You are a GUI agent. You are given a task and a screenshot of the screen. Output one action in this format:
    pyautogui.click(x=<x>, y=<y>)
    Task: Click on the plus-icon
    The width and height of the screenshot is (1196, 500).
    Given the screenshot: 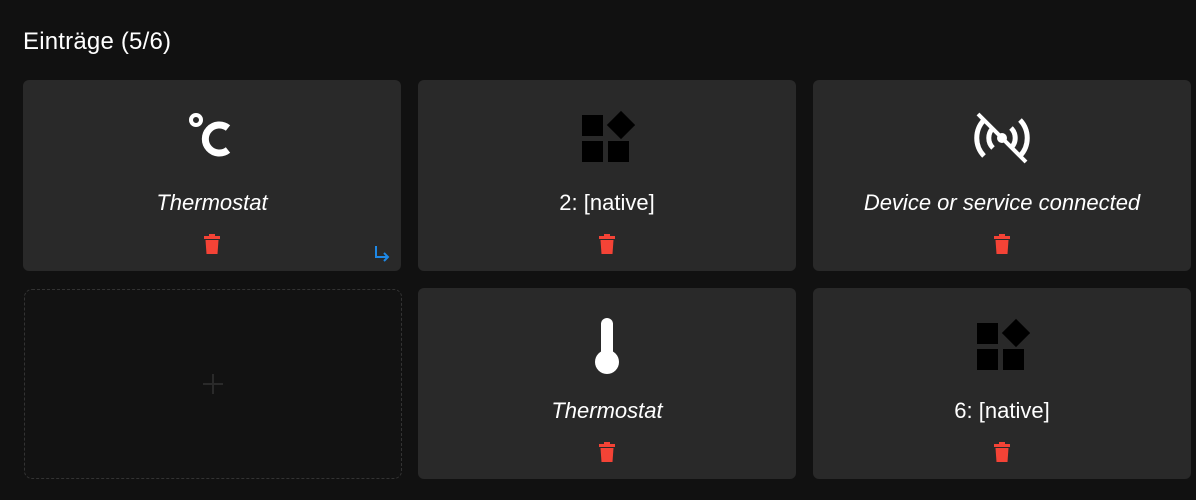 What is the action you would take?
    pyautogui.click(x=213, y=384)
    